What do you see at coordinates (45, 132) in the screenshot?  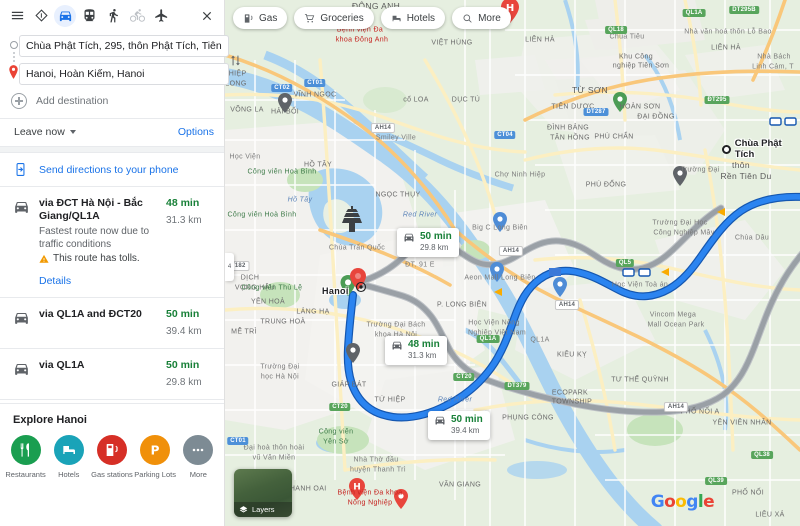 I see `leave-now-dropdown: Leave now` at bounding box center [45, 132].